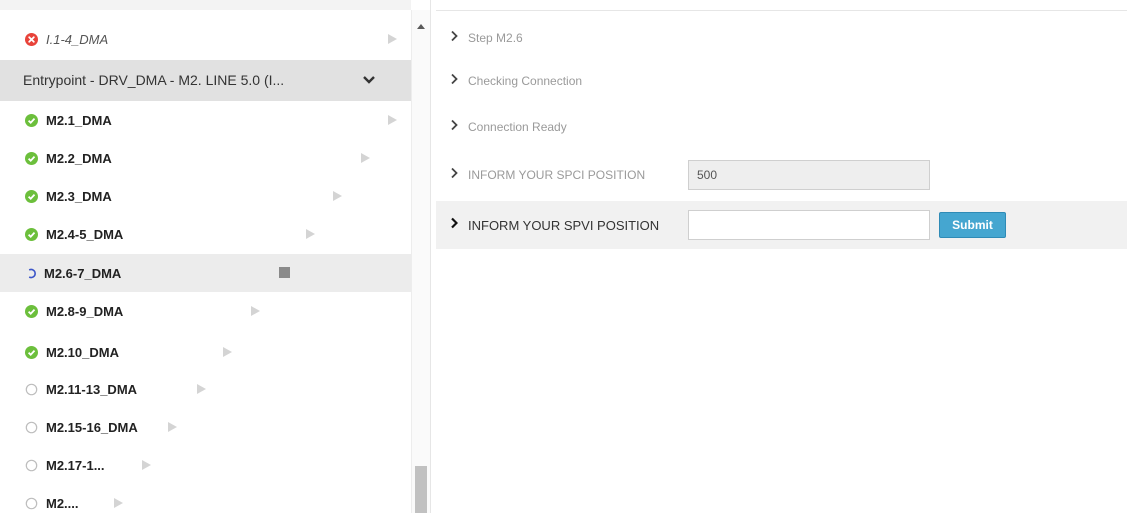 The width and height of the screenshot is (1127, 513). I want to click on step-label: Step M2.6, so click(495, 38).